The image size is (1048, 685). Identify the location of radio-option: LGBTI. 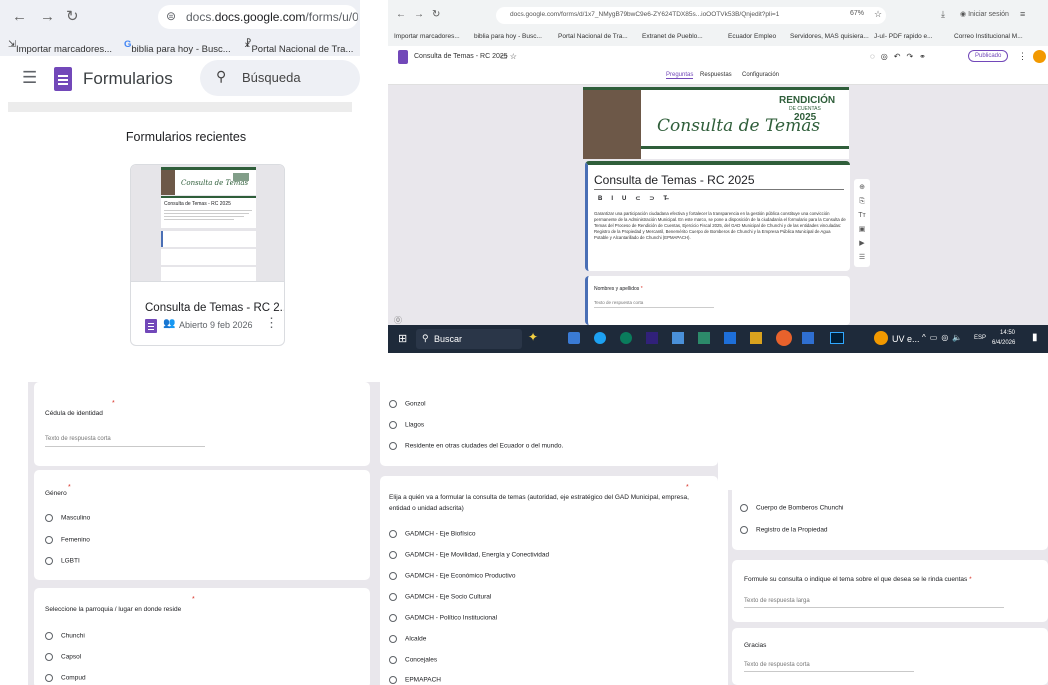
(62, 561).